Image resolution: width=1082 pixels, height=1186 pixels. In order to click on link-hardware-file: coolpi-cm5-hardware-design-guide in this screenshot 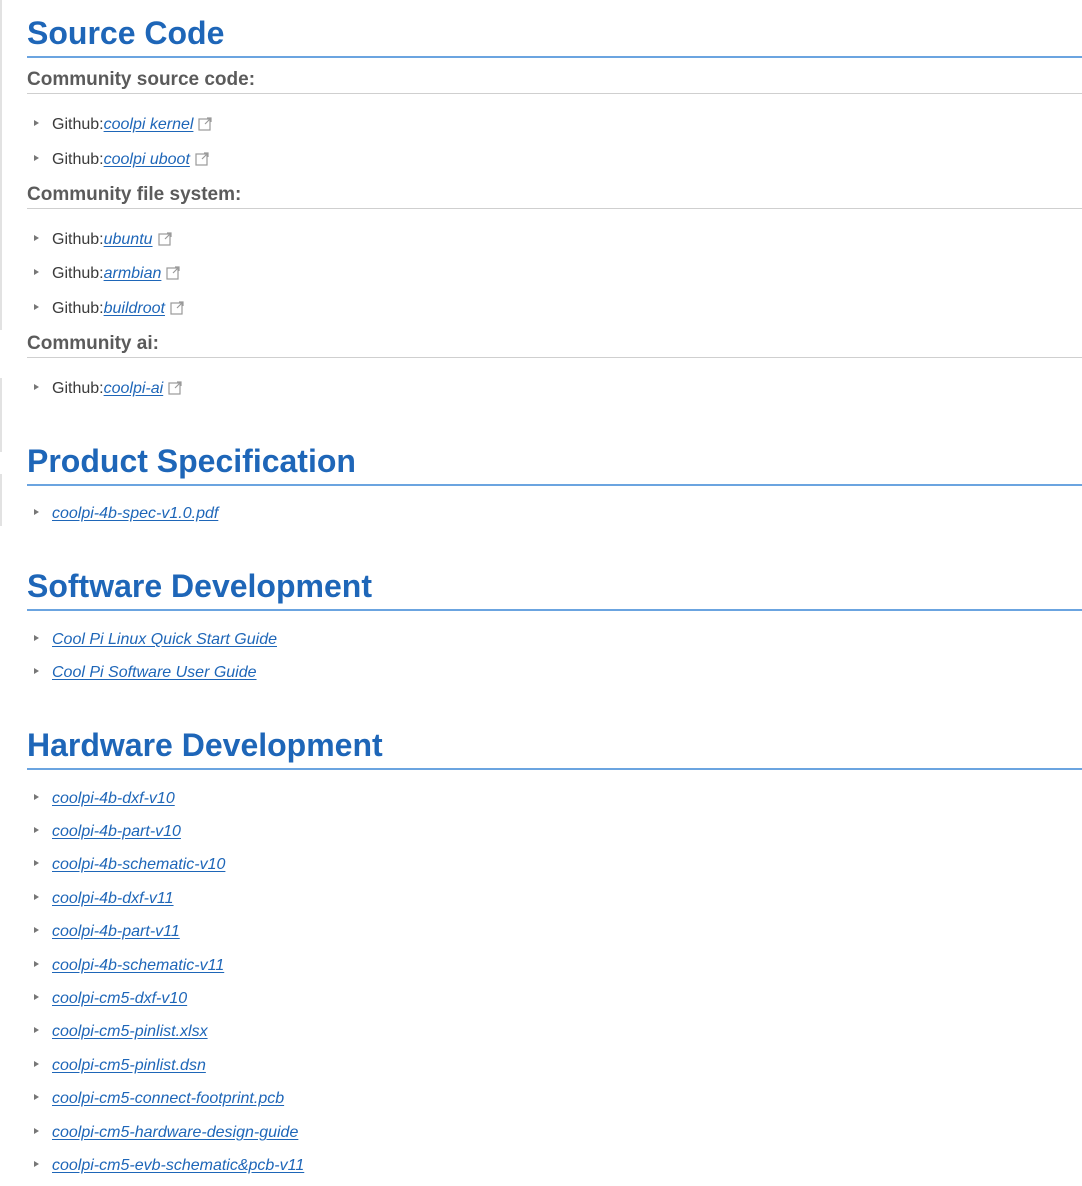, I will do `click(175, 1132)`.